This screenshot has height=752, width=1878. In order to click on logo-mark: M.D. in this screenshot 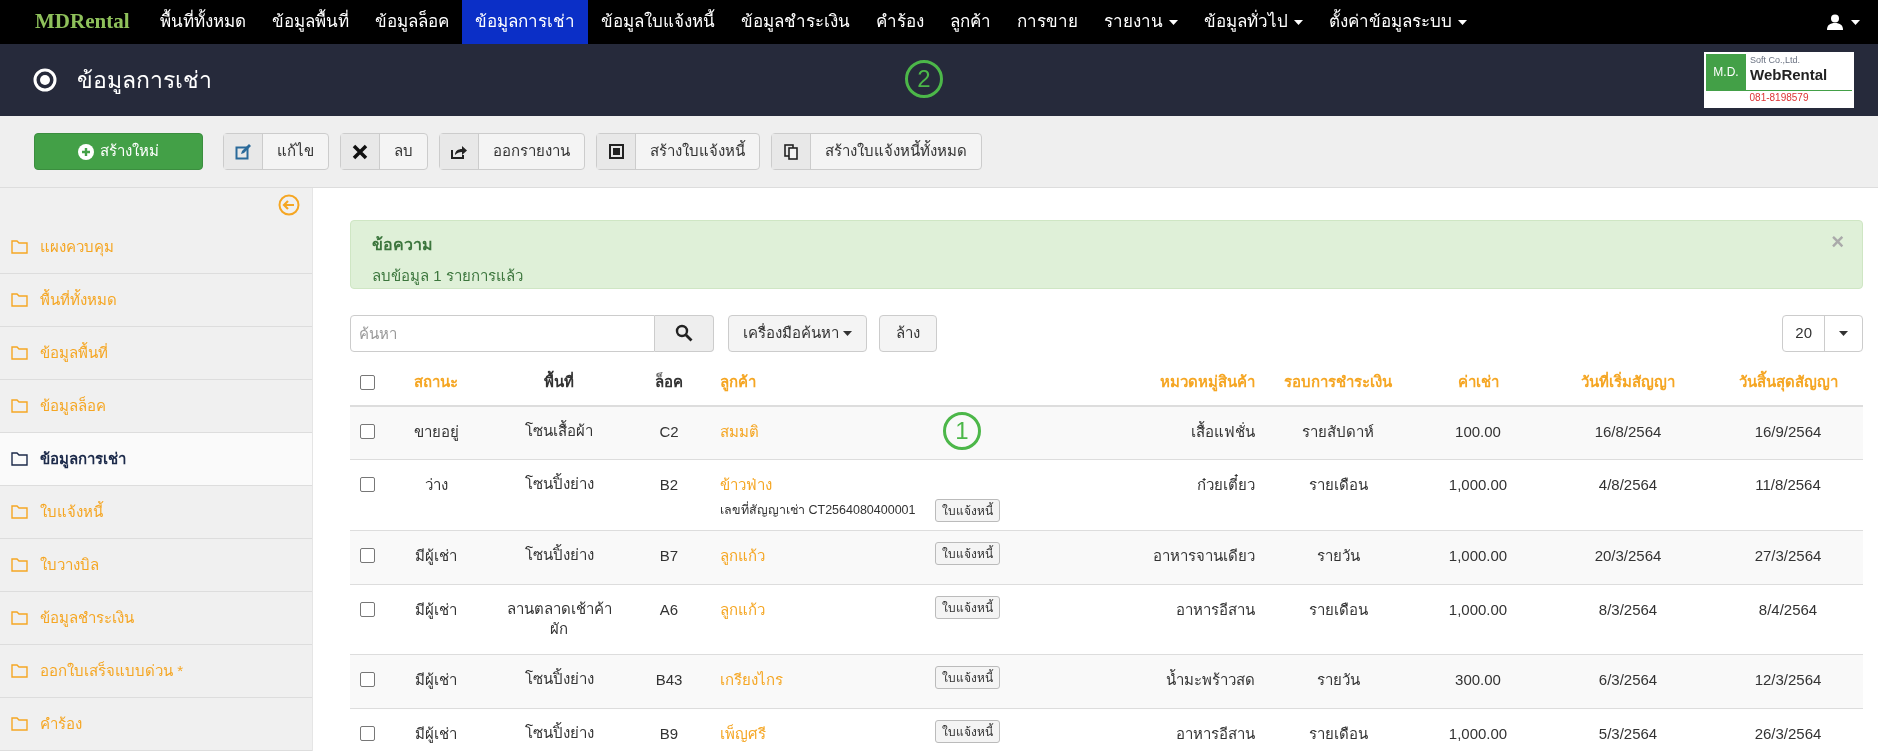, I will do `click(1726, 72)`.